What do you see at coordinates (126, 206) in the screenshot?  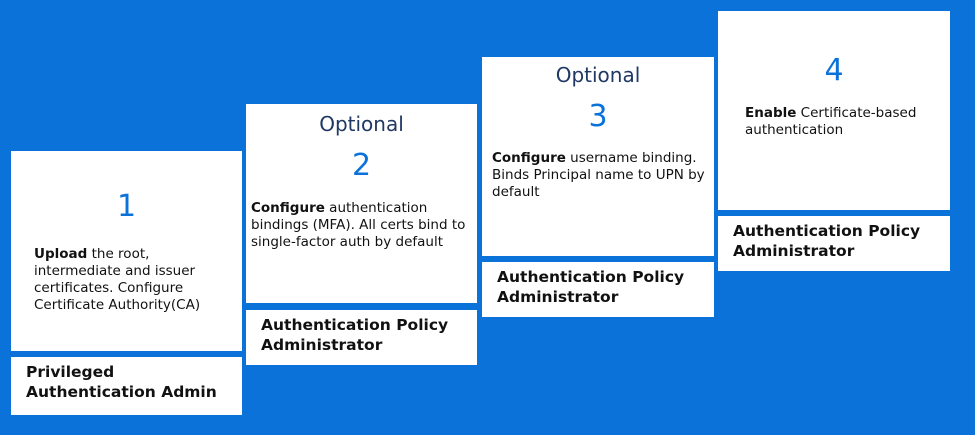 I see `step-1-number: 1` at bounding box center [126, 206].